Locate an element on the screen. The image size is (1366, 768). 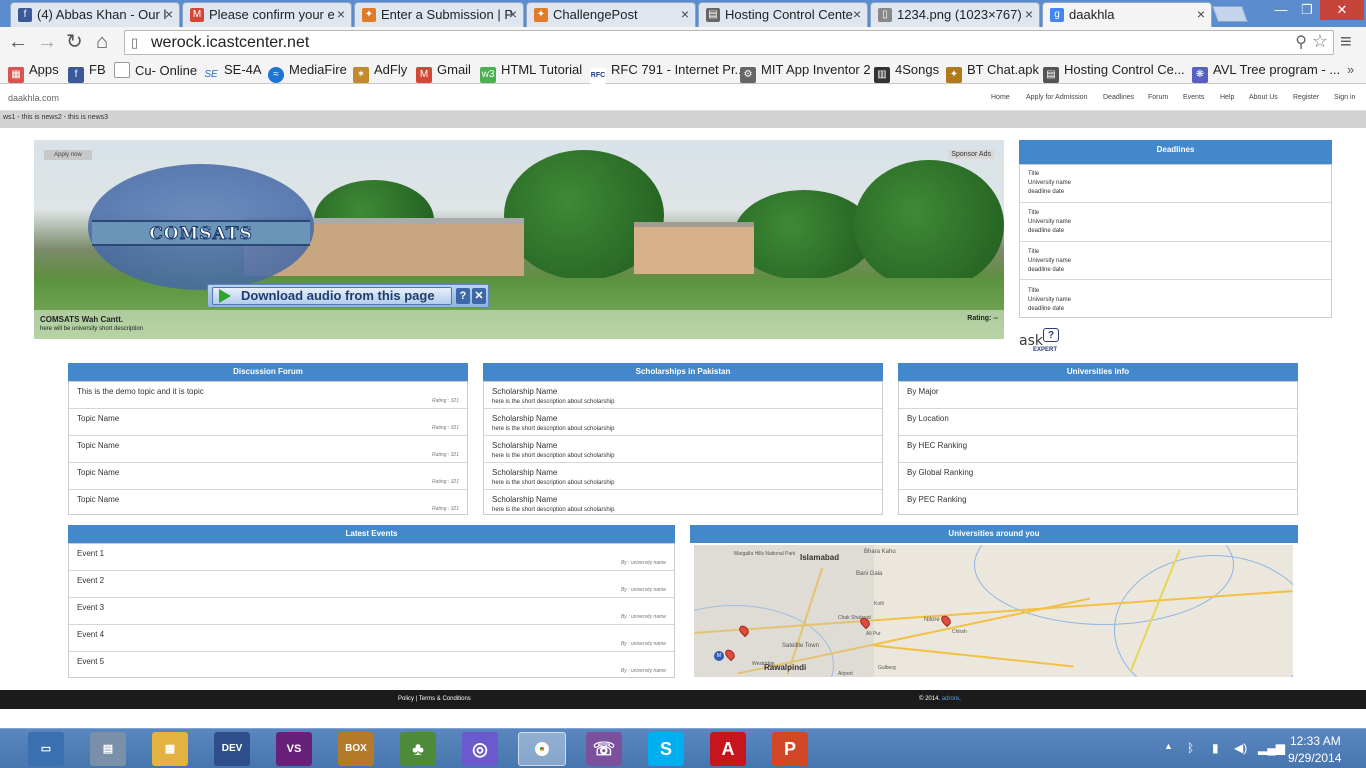
volume-icon: ◀) is located at coordinates (1240, 748).